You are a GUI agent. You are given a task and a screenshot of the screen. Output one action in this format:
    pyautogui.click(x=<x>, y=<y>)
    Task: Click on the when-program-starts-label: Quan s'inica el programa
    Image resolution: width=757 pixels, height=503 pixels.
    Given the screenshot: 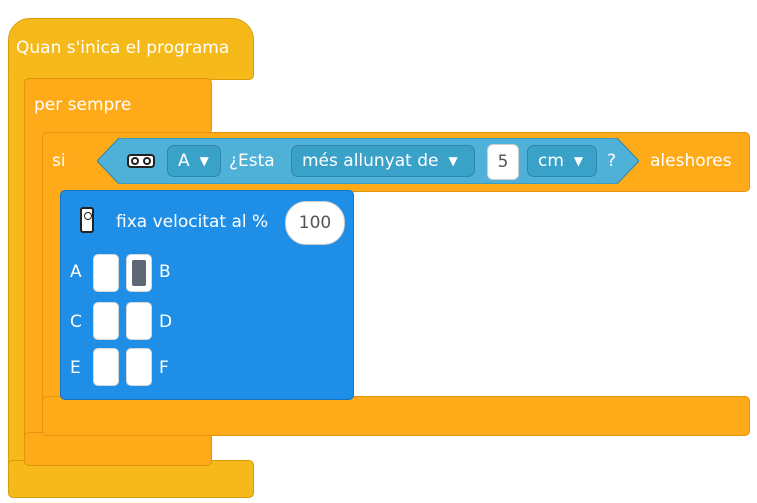 What is the action you would take?
    pyautogui.click(x=123, y=48)
    